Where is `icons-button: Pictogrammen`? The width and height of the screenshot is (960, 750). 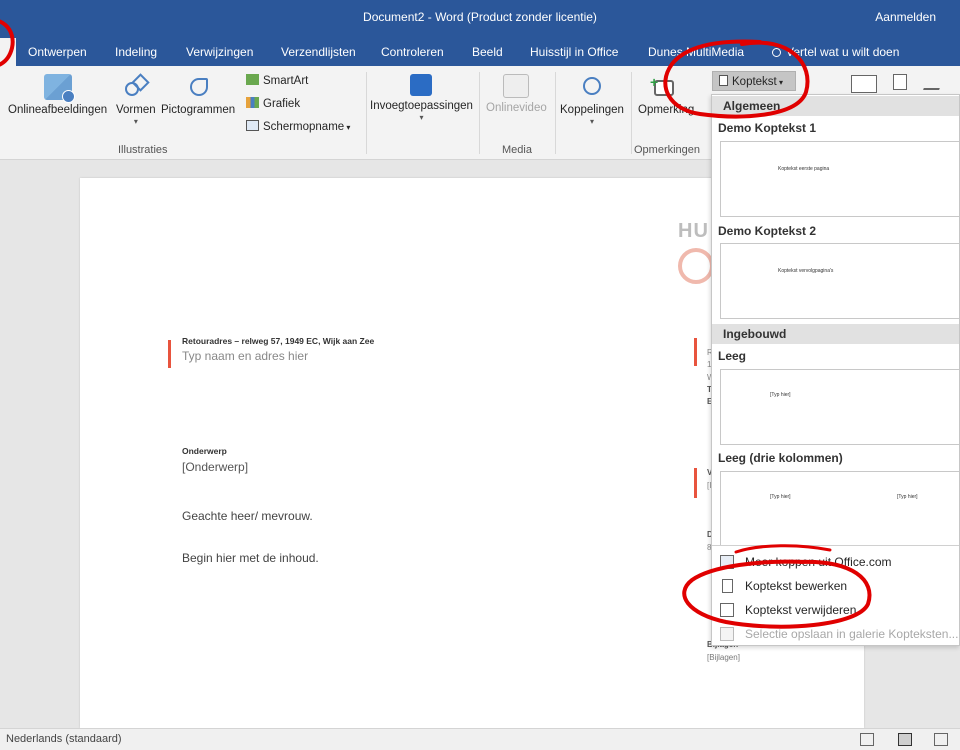 icons-button: Pictogrammen is located at coordinates (198, 95).